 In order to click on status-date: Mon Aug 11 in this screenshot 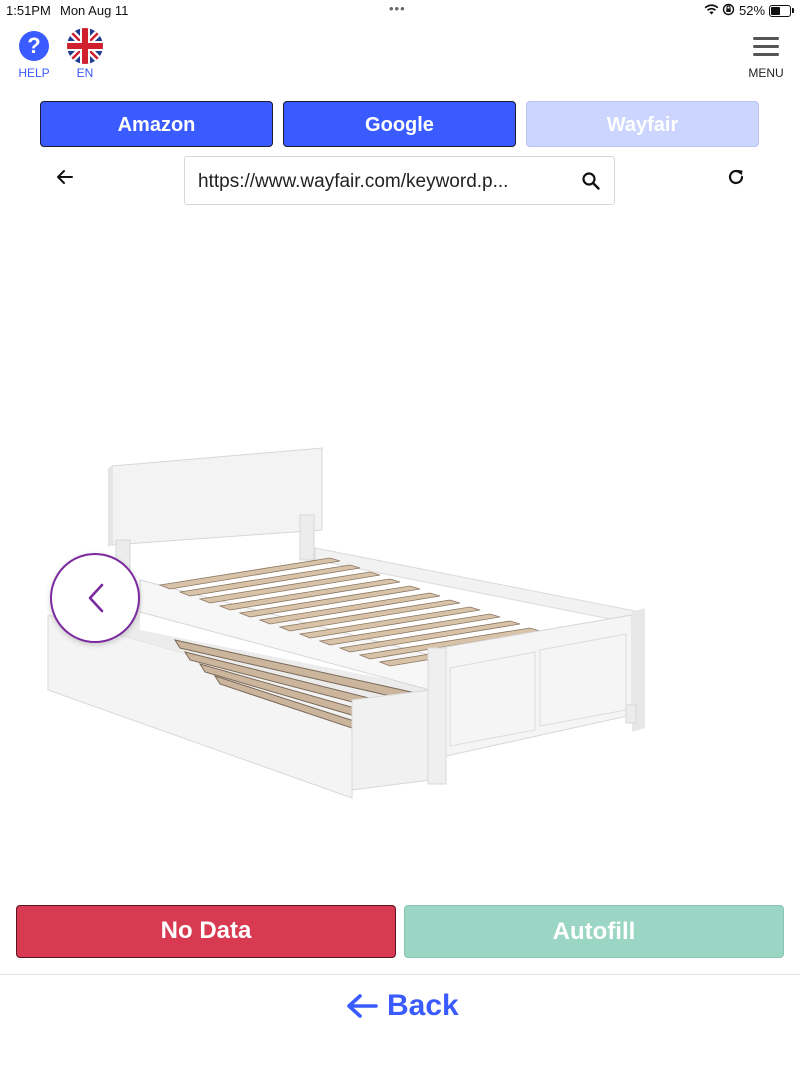, I will do `click(94, 10)`.